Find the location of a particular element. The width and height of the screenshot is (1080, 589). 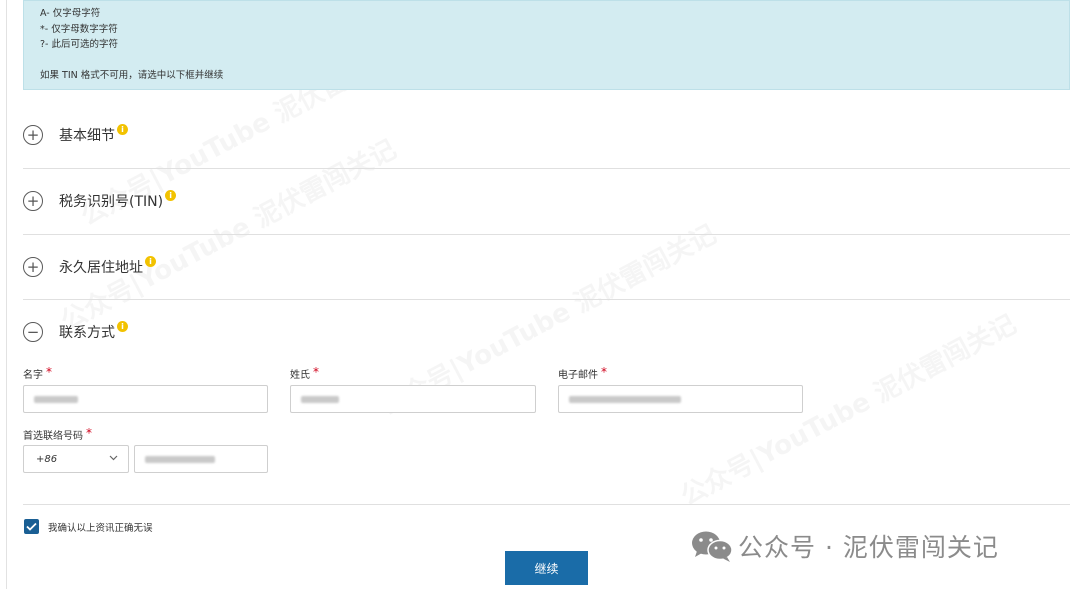

first-name-label: 名字 * is located at coordinates (37, 373).